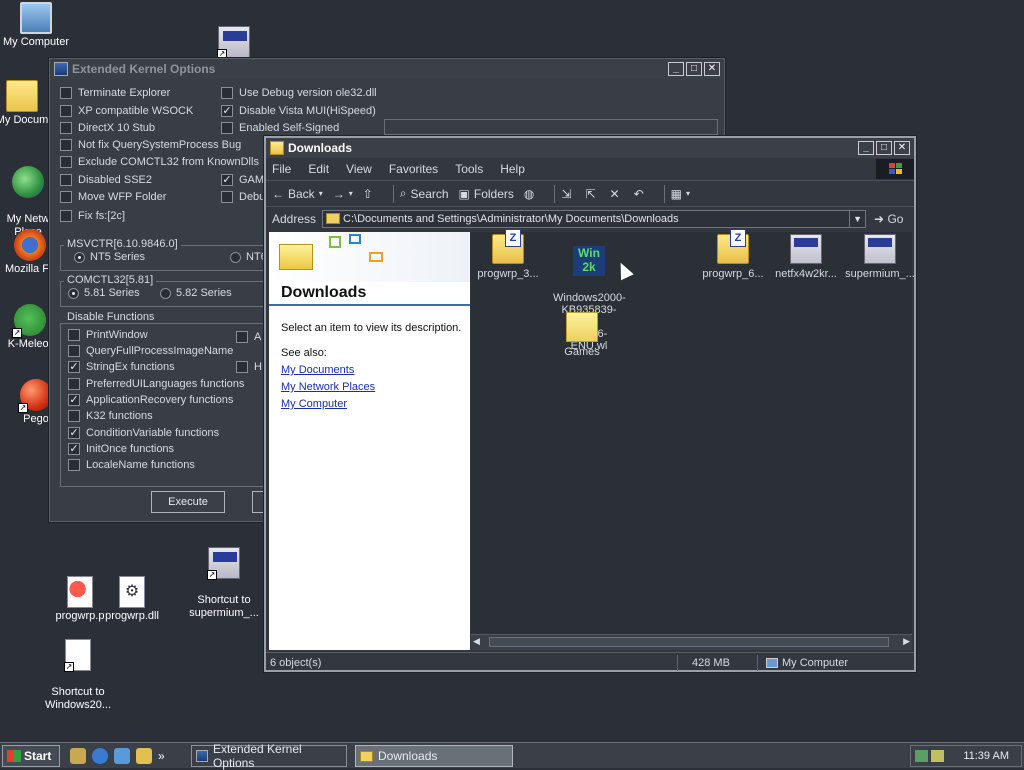  I want to click on checkbox-partial-a: A, so click(248, 337).